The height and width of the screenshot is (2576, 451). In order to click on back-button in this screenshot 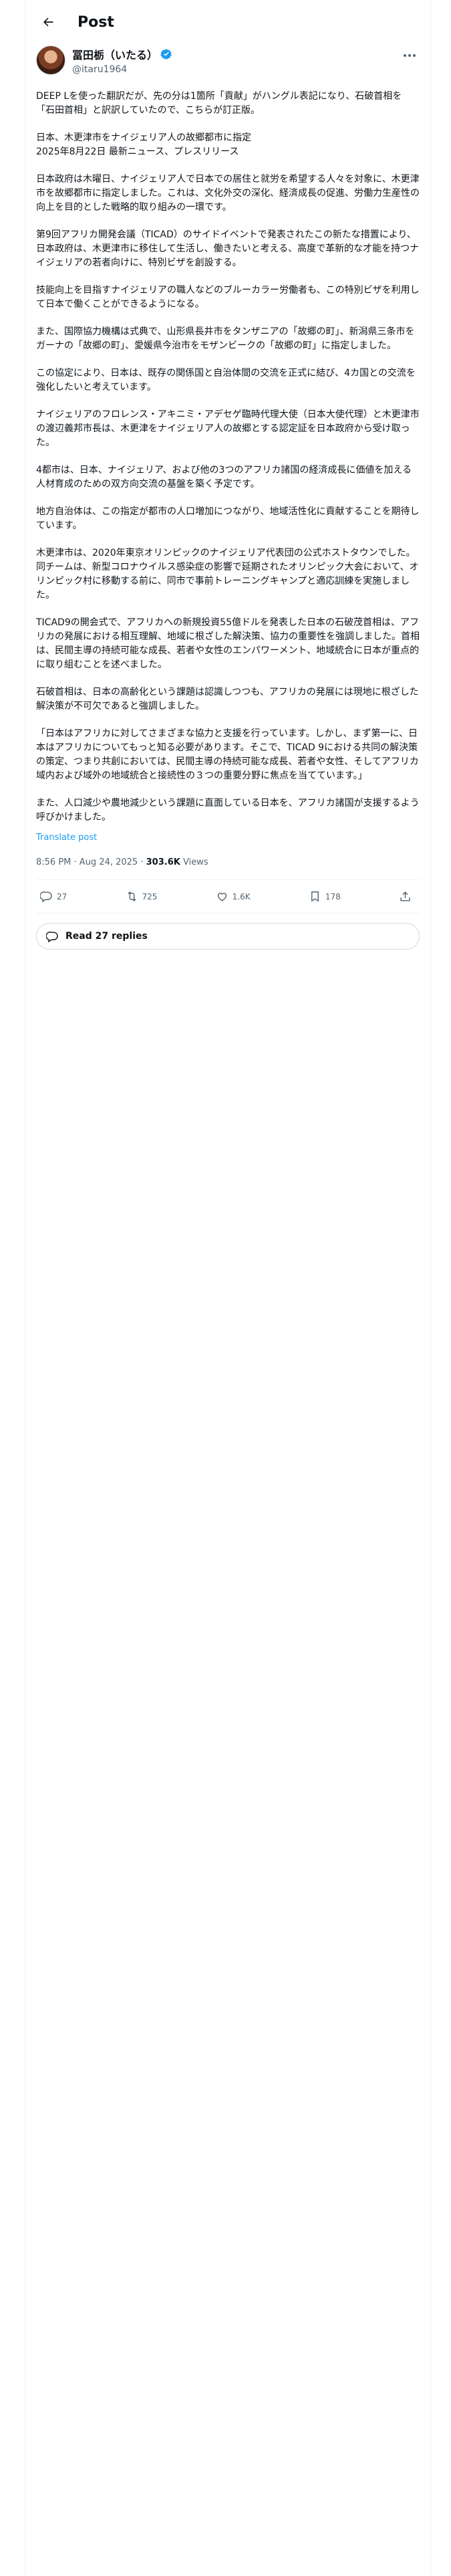, I will do `click(48, 22)`.